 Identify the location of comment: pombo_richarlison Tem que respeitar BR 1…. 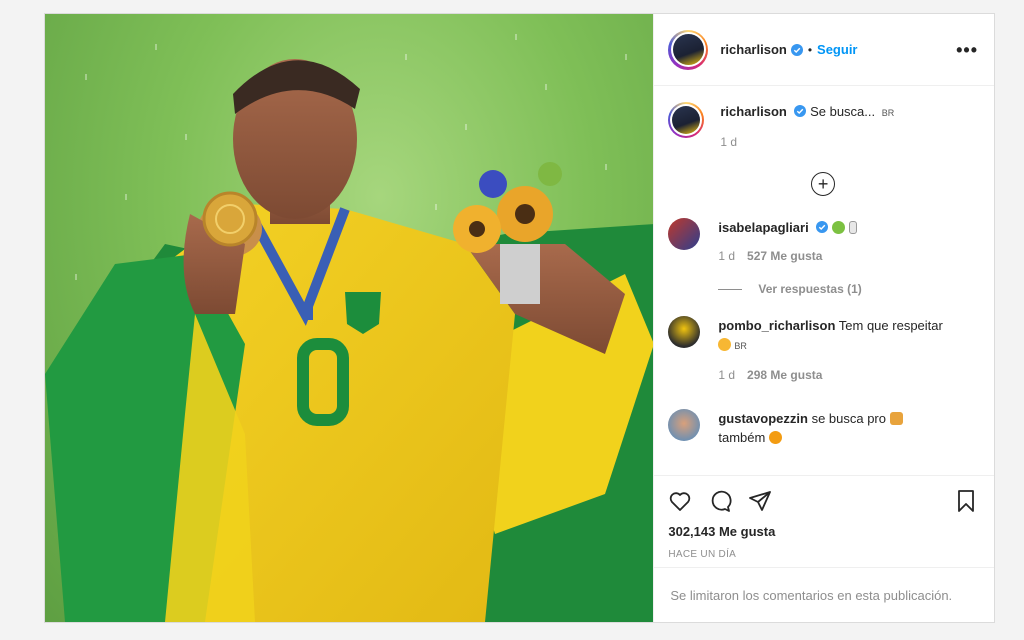
(823, 350).